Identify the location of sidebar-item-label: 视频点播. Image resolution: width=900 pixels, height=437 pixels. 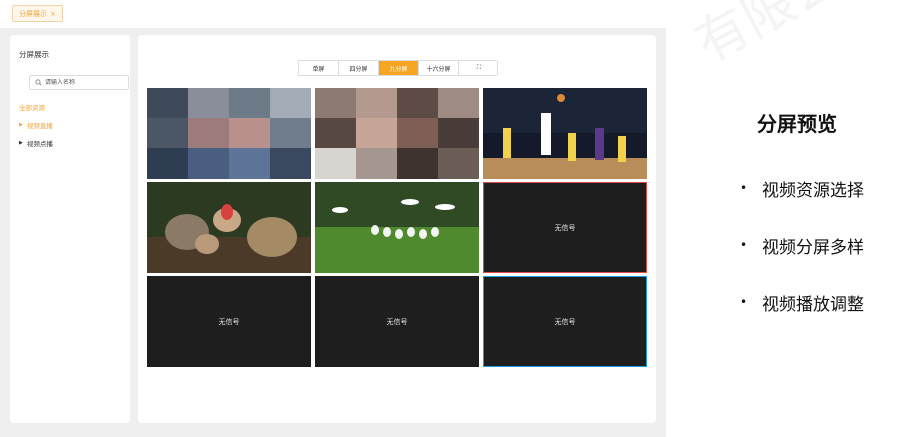
(39, 144).